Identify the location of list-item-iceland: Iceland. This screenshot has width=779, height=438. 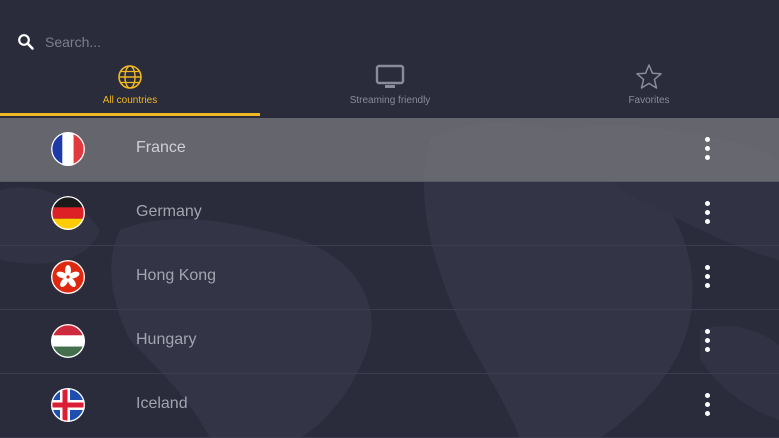
(389, 406).